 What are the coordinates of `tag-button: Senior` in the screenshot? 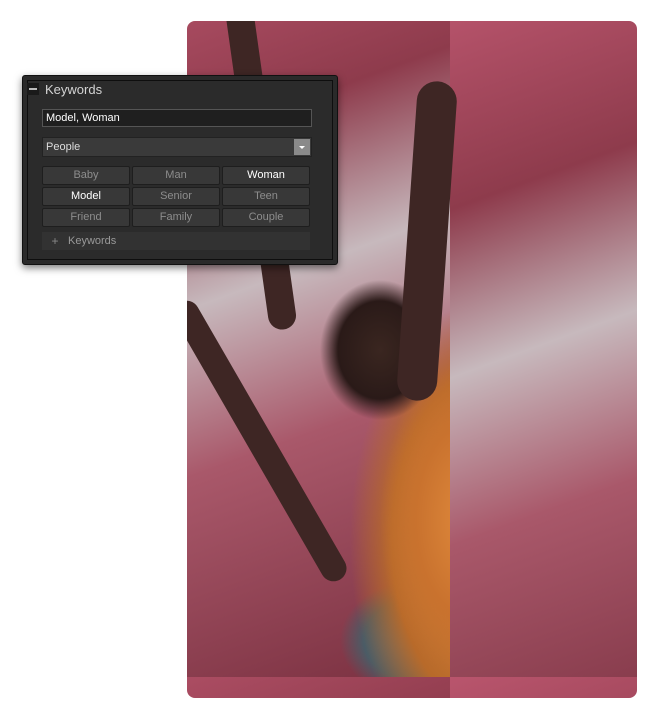 It's located at (176, 196).